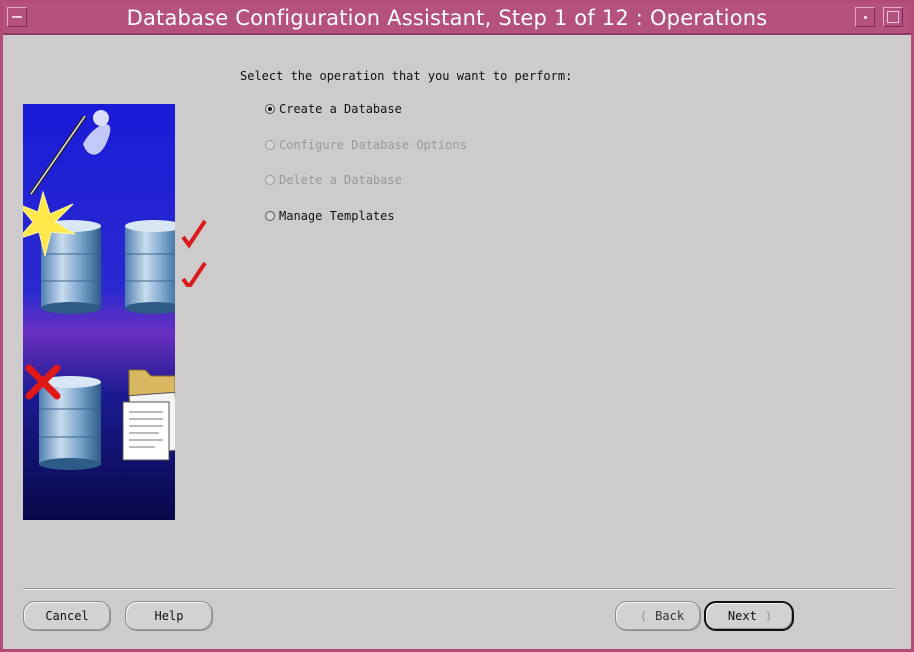 The width and height of the screenshot is (914, 652). What do you see at coordinates (17, 17) in the screenshot?
I see `window-menu-button` at bounding box center [17, 17].